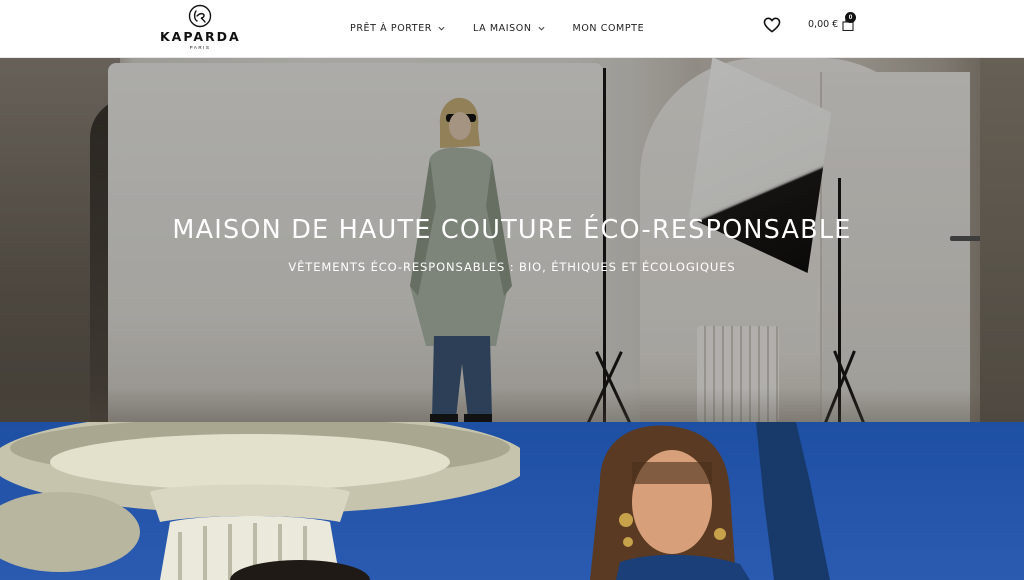 This screenshot has width=1024, height=580. I want to click on logo-link: KAPARDA PARIS, so click(200, 29).